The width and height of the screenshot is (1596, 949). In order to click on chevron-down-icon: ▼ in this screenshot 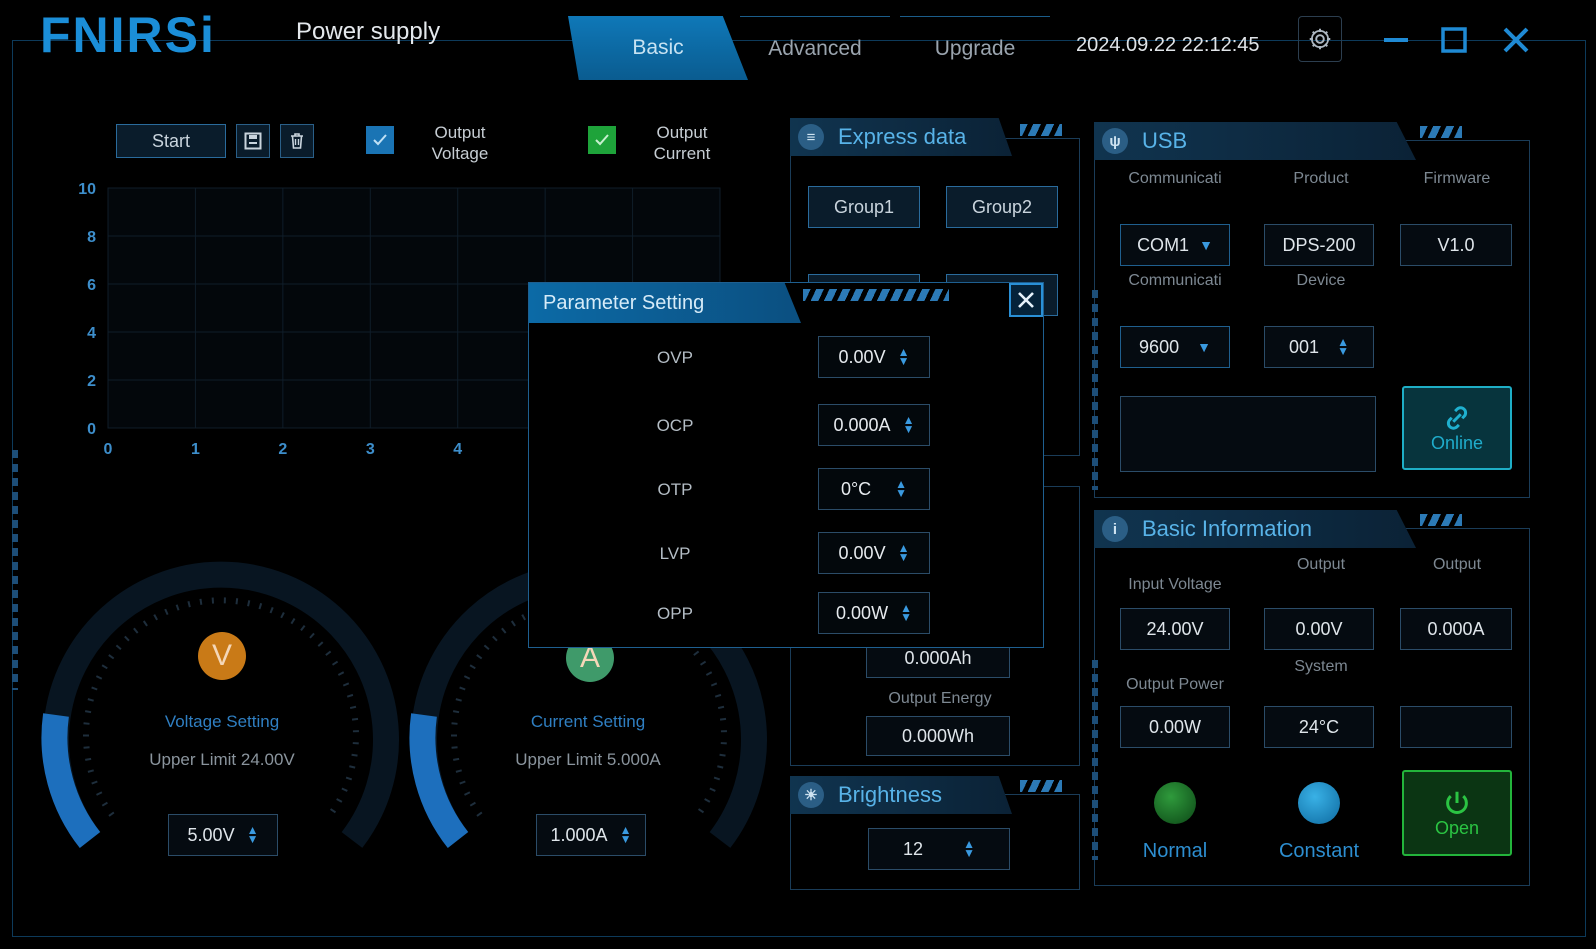, I will do `click(1204, 347)`.